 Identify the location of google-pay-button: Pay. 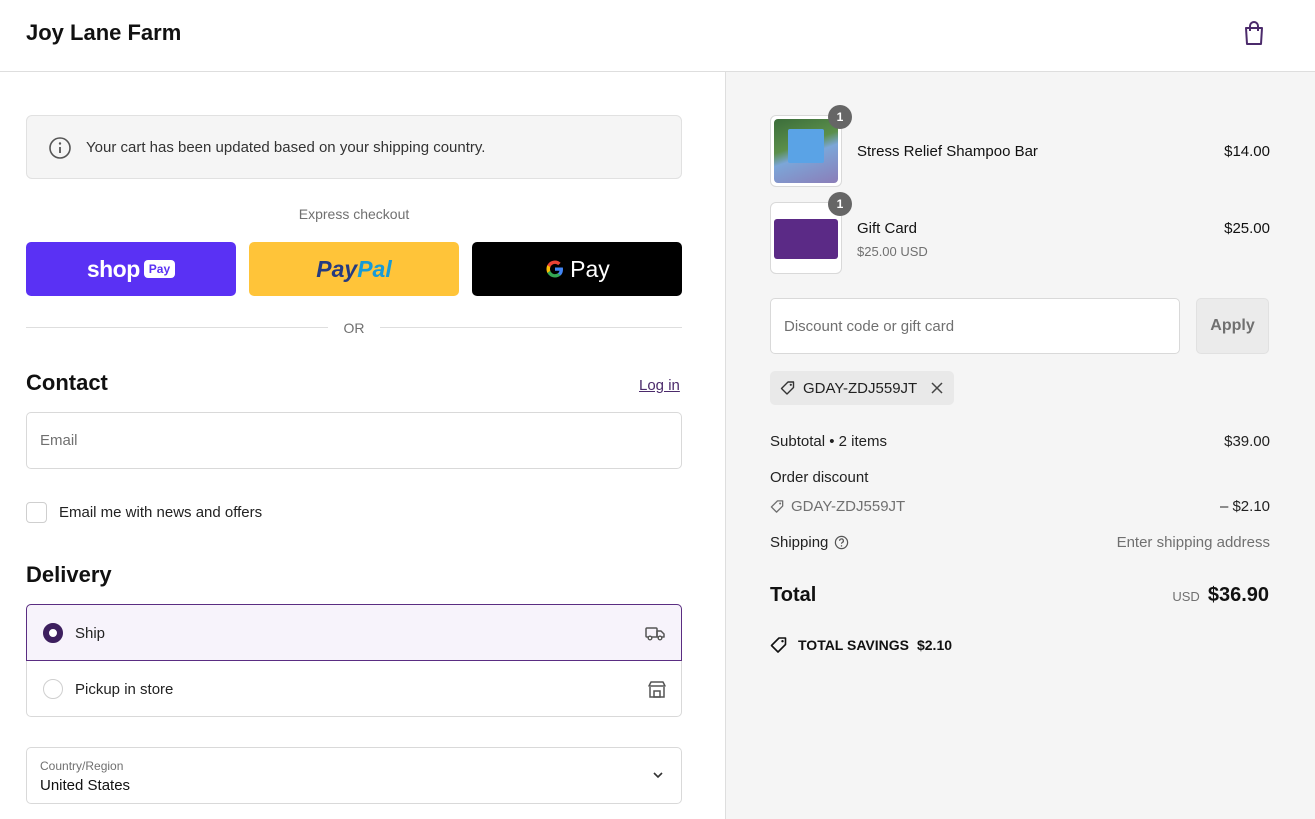
(577, 269).